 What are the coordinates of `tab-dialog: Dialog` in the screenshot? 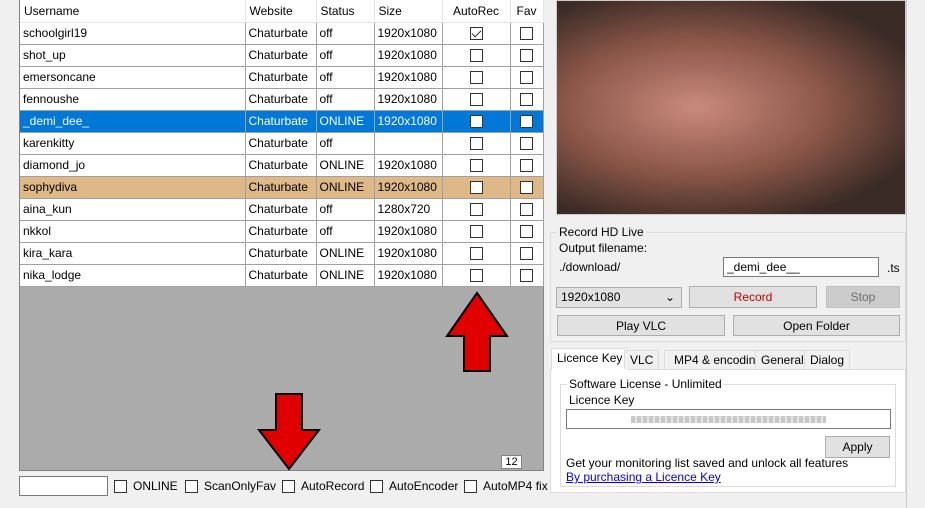 It's located at (827, 359).